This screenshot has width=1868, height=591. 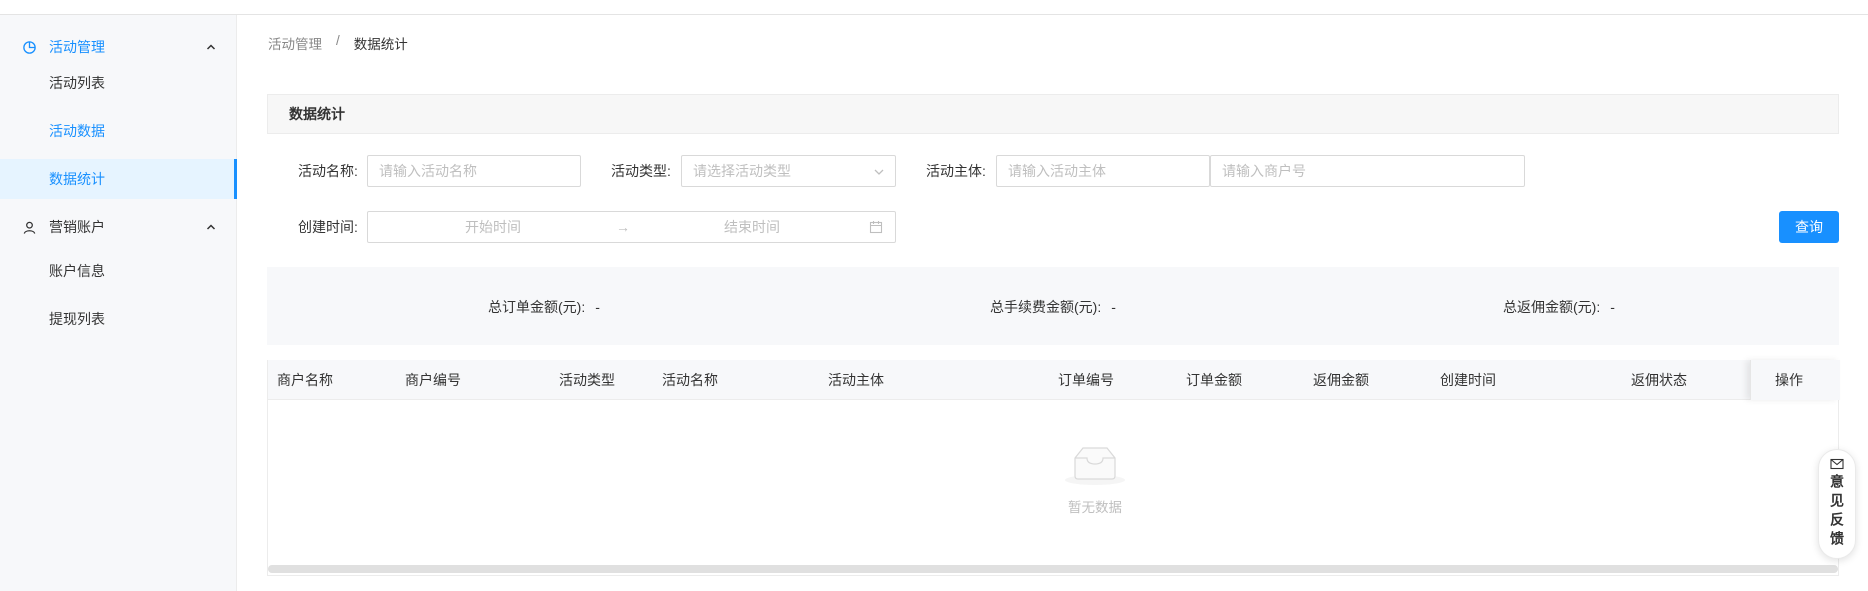 I want to click on create-time-range-picker: 开始时间 → 结束时间, so click(x=631, y=227).